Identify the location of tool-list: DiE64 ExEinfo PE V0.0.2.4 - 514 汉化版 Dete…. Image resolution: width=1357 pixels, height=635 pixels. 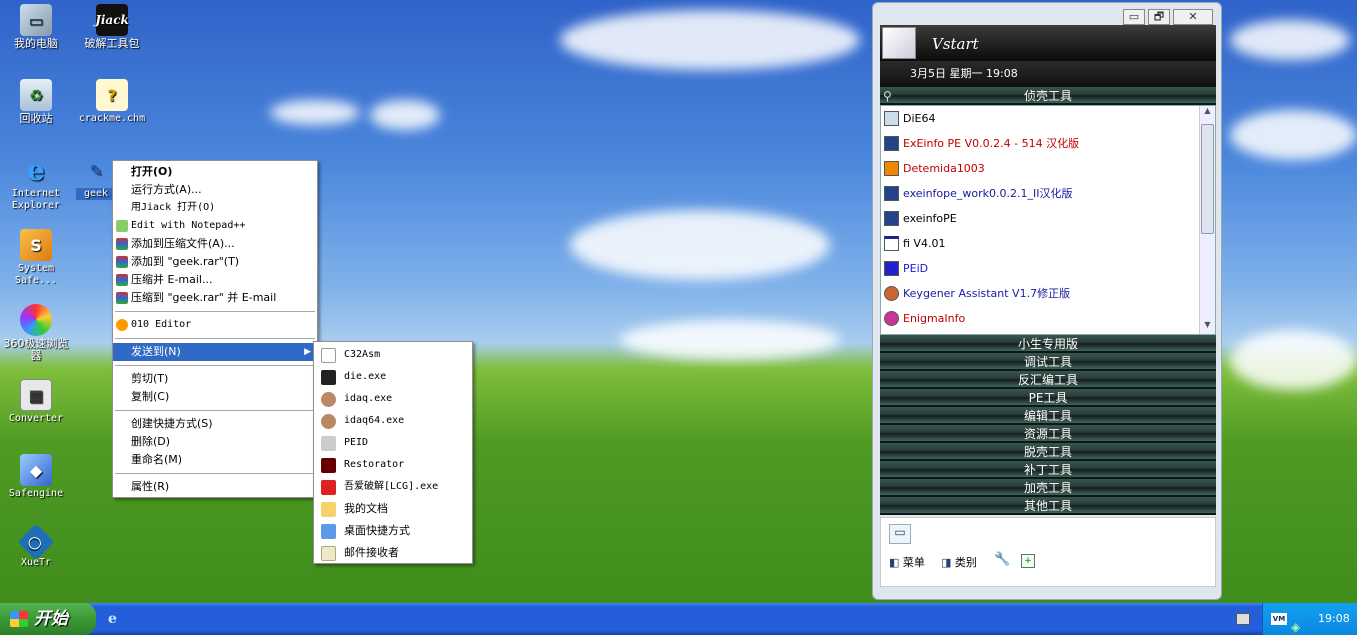
(1048, 220).